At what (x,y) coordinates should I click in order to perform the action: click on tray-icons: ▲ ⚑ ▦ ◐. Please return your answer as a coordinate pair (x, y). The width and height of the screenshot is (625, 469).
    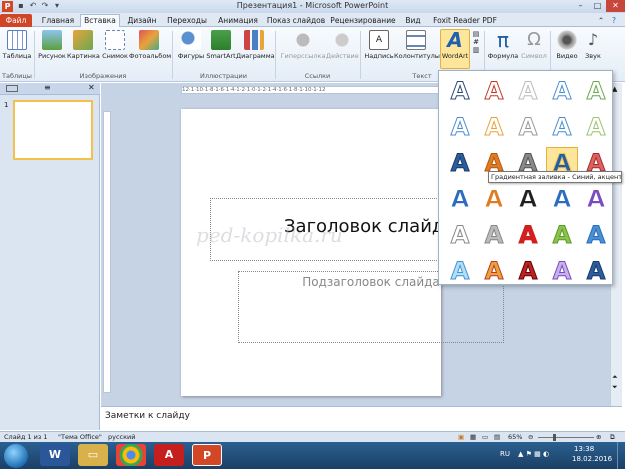
    Looking at the image, I should click on (533, 454).